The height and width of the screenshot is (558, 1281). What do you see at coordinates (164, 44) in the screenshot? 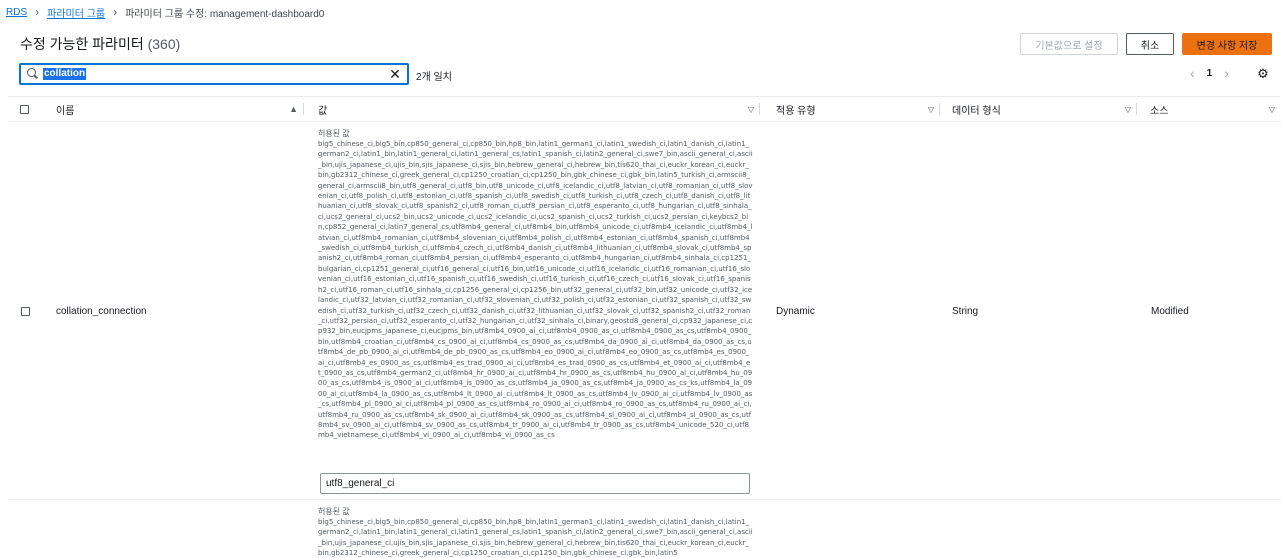
I see `parameter-count: (360)` at bounding box center [164, 44].